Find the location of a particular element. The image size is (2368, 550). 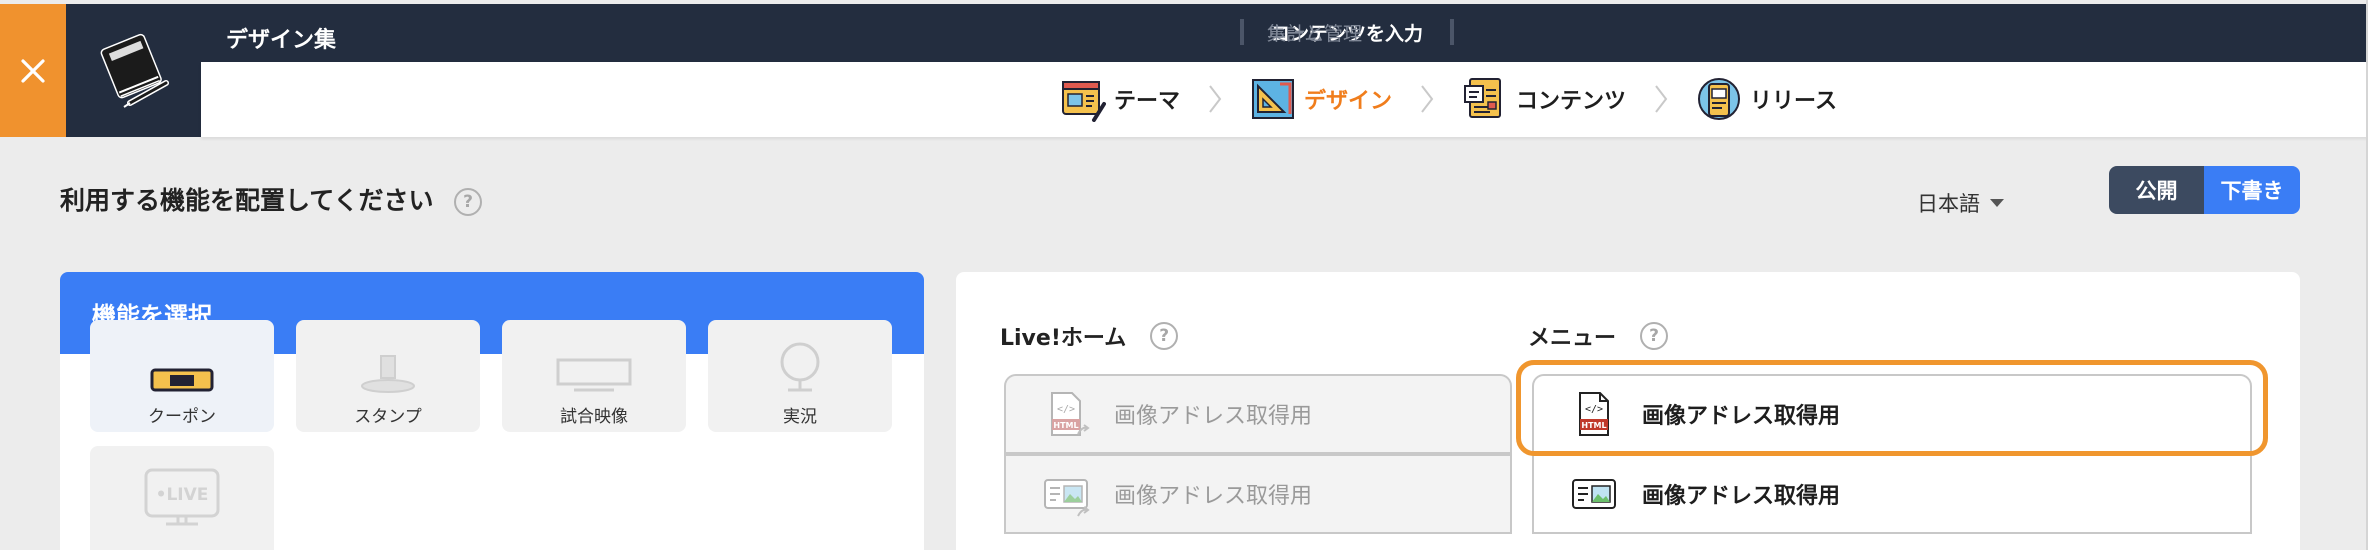

live-badge: •LIVE is located at coordinates (182, 495).